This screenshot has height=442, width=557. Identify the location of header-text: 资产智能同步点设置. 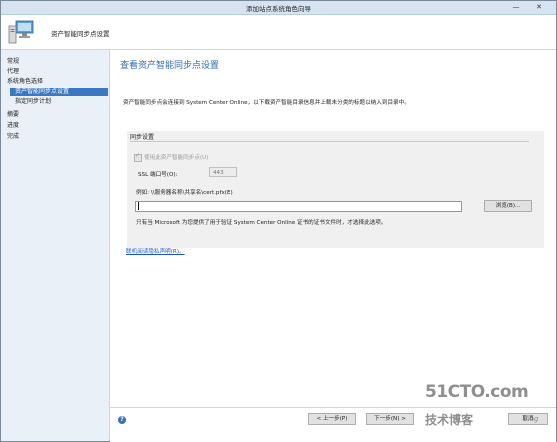
(80, 34).